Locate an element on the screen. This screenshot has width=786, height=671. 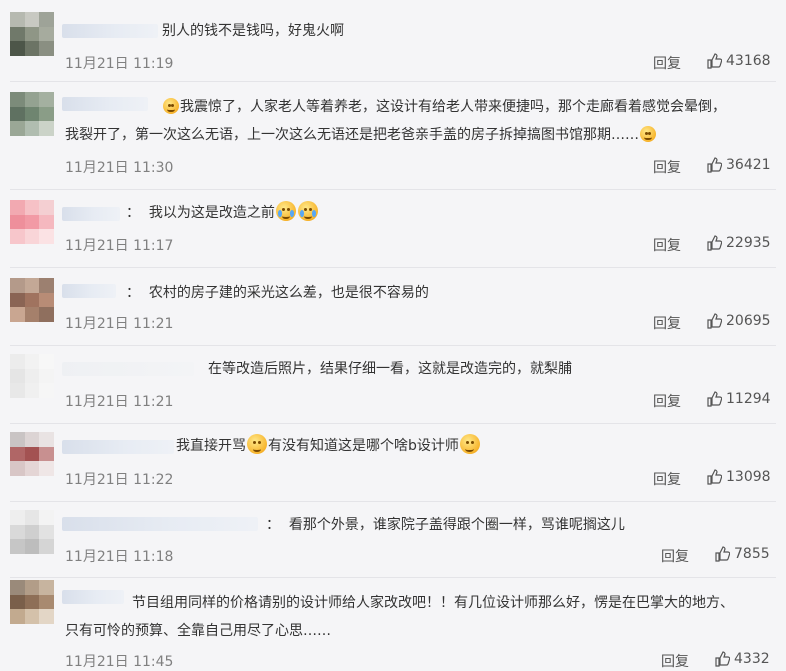
like-button: 11294 is located at coordinates (738, 399).